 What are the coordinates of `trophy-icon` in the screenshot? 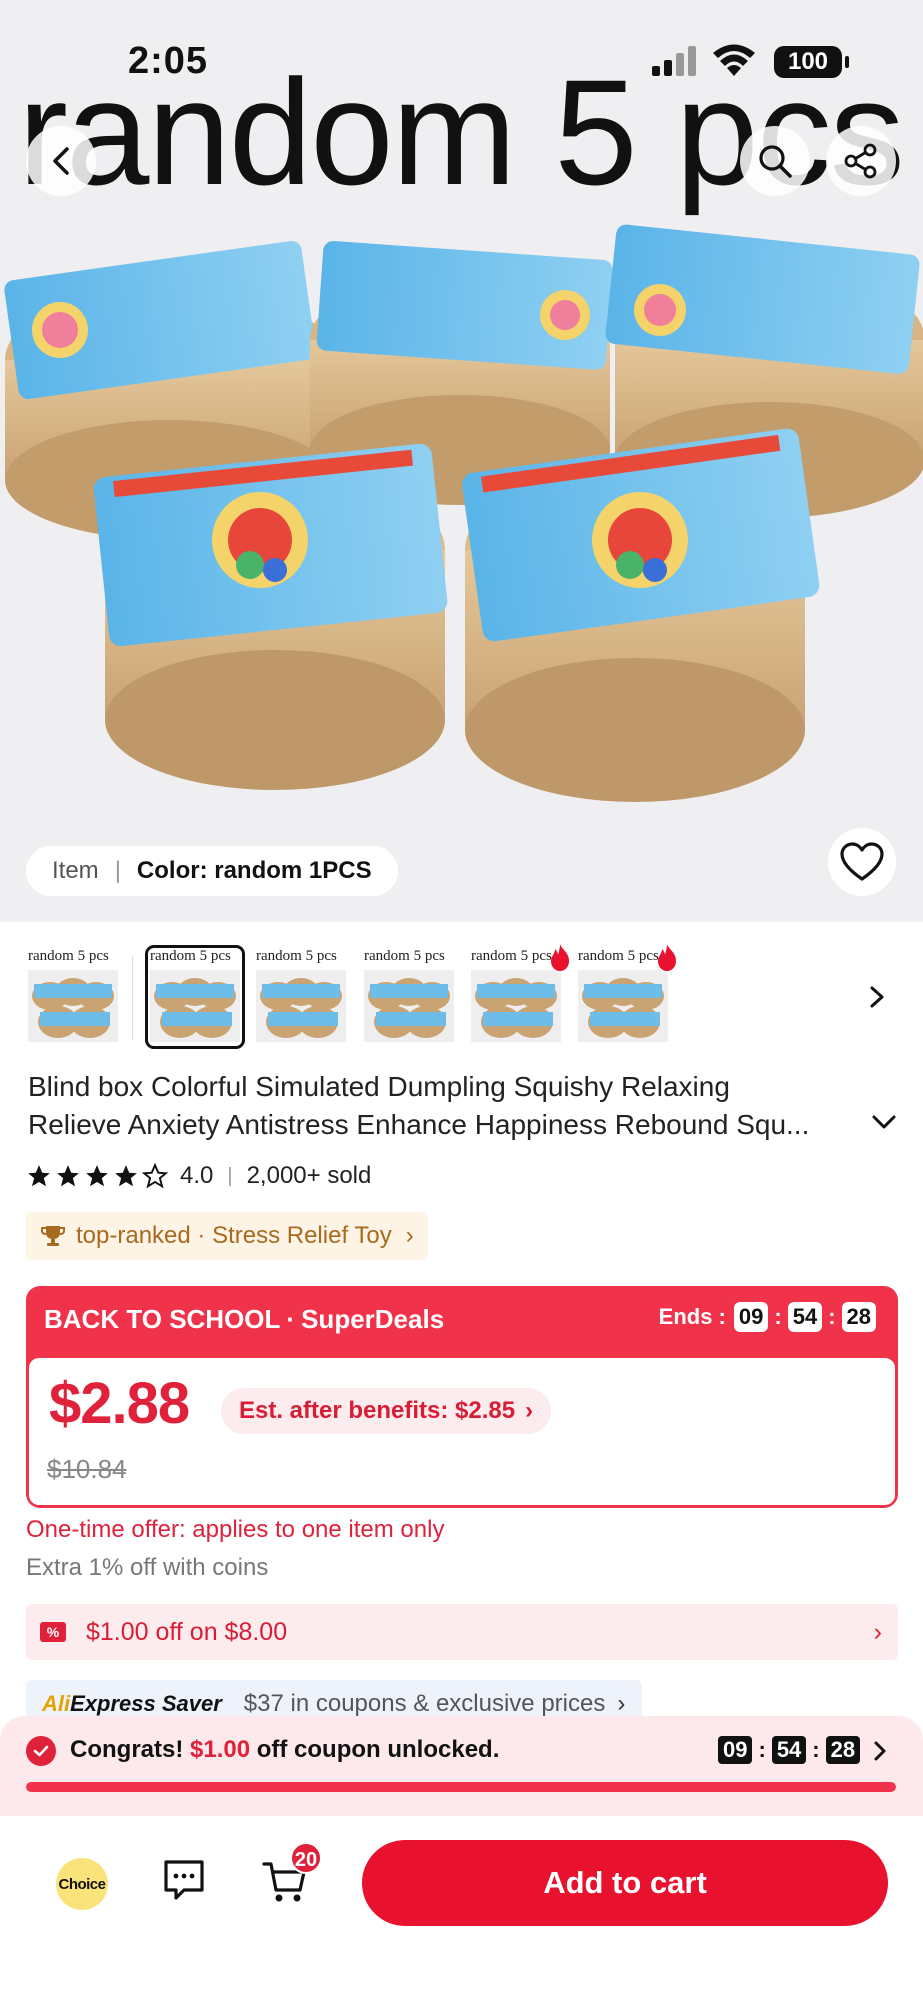 It's located at (53, 1236).